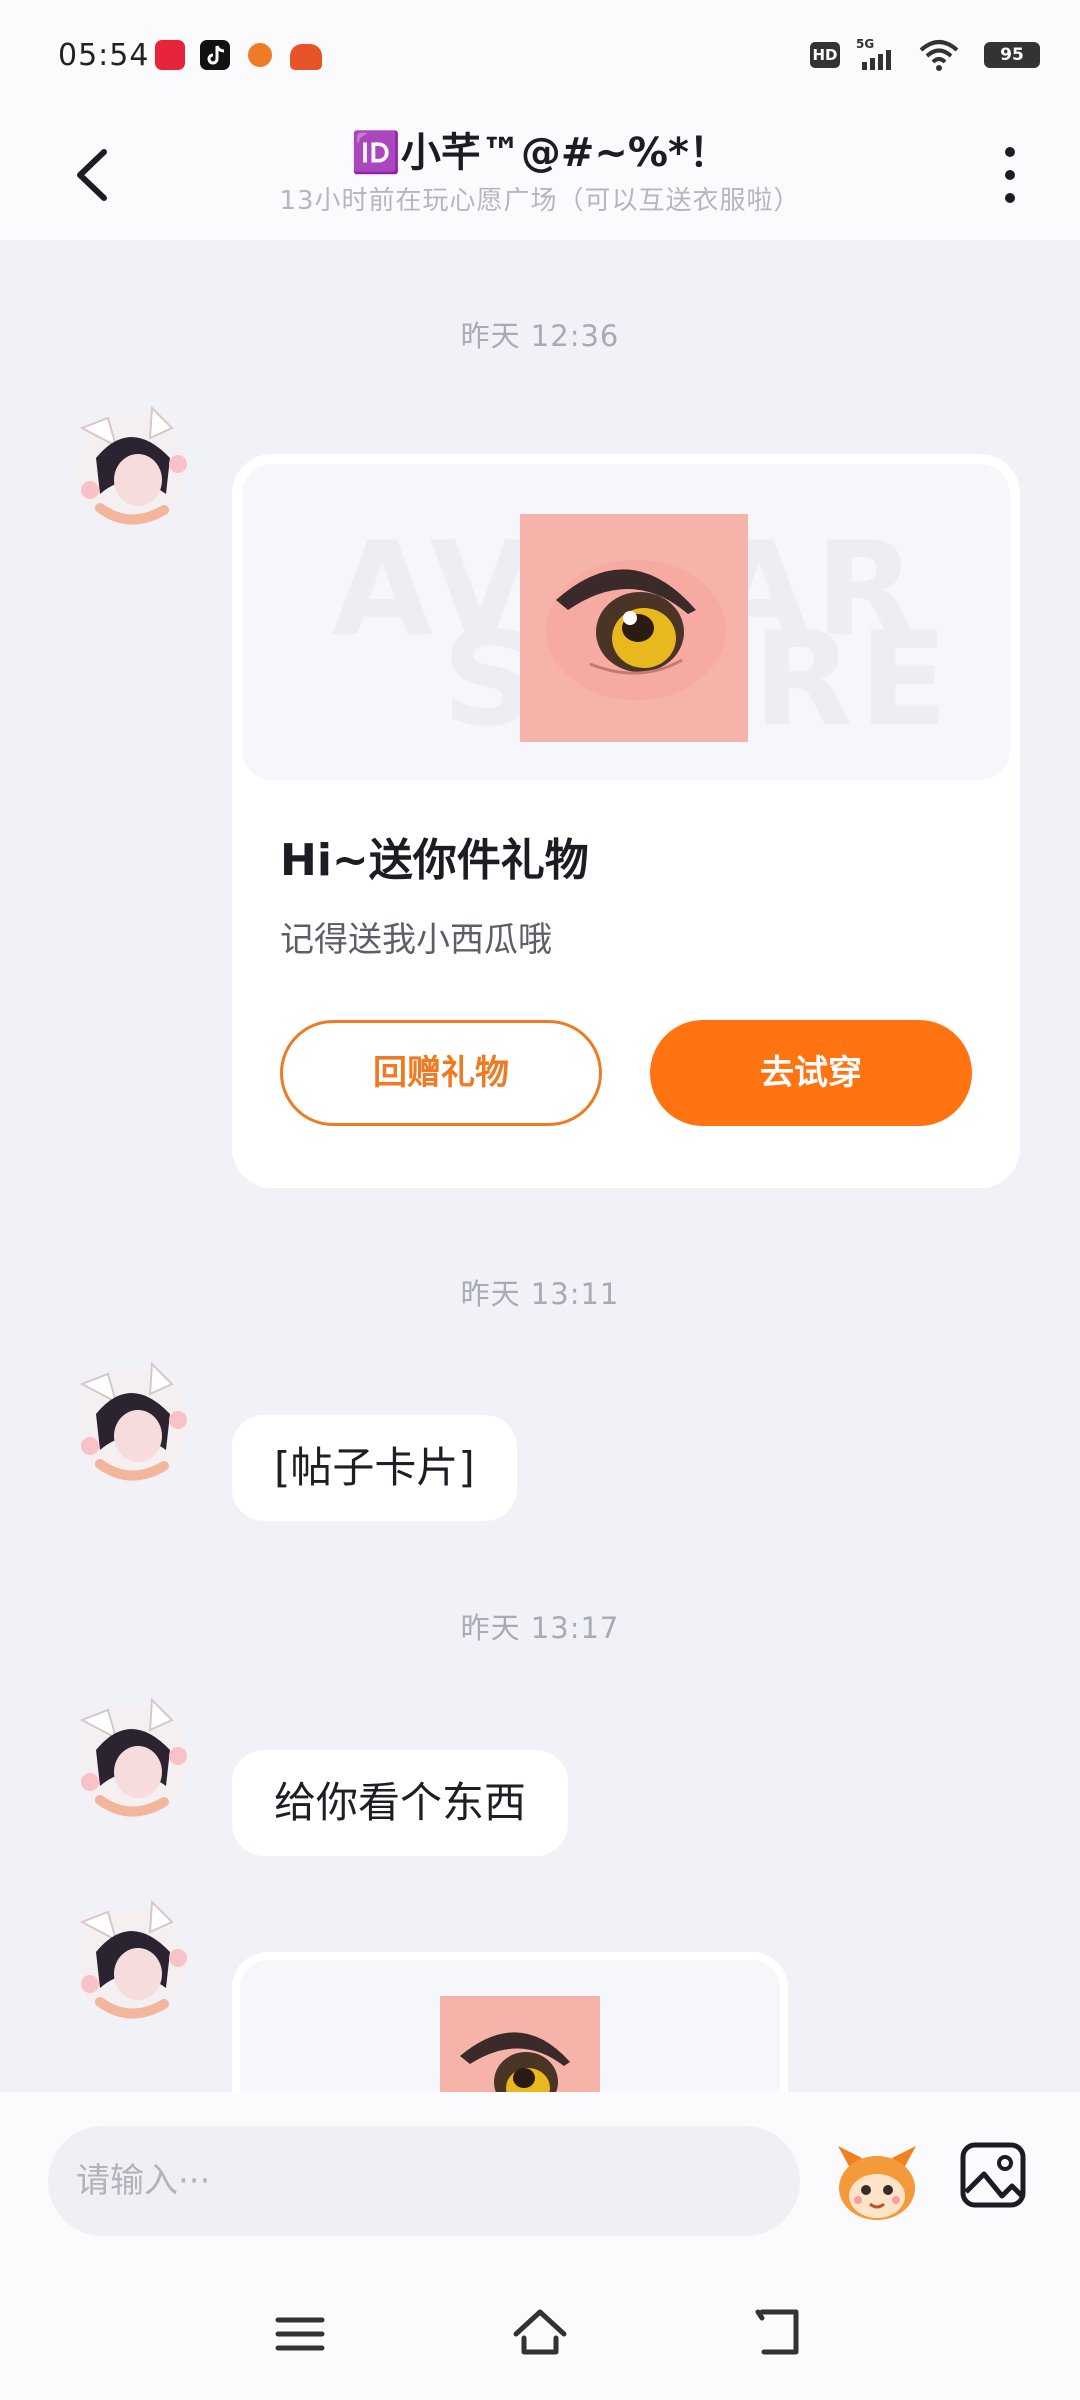 The height and width of the screenshot is (2400, 1080). I want to click on menu-icon, so click(300, 2334).